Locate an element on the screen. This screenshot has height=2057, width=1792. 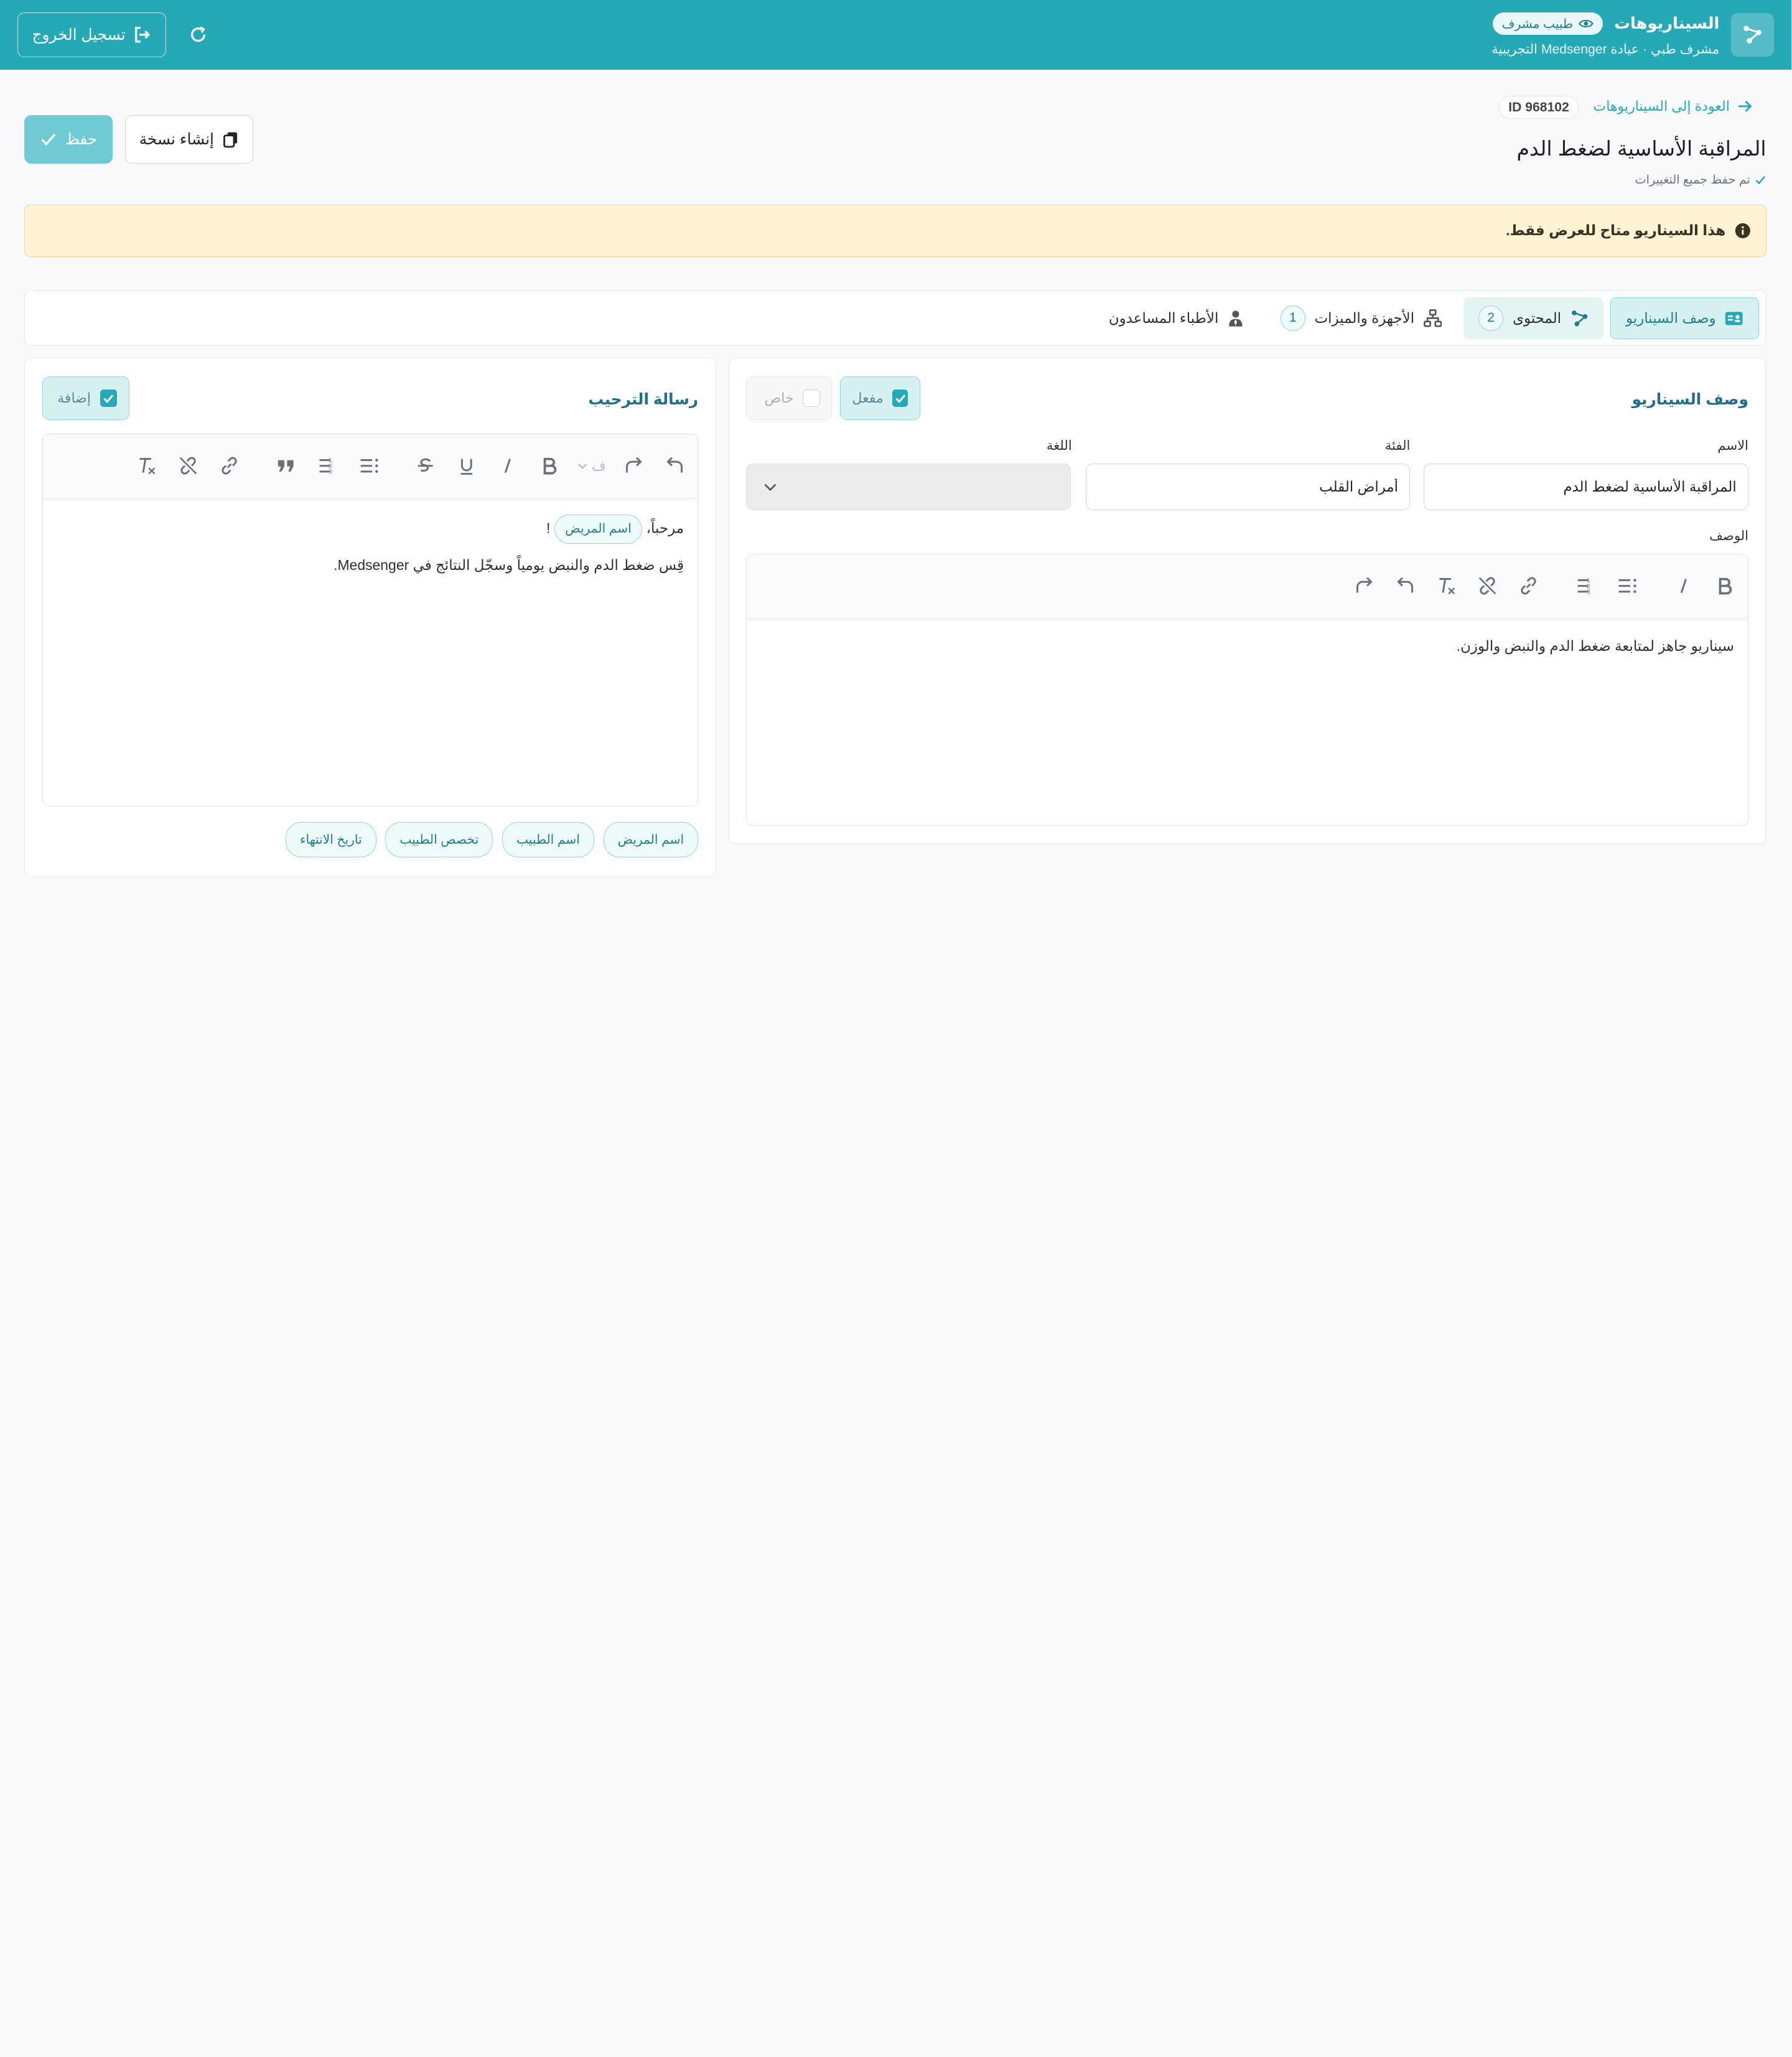
saved-status-label: تم حفظ جميع التغييرات is located at coordinates (1693, 180).